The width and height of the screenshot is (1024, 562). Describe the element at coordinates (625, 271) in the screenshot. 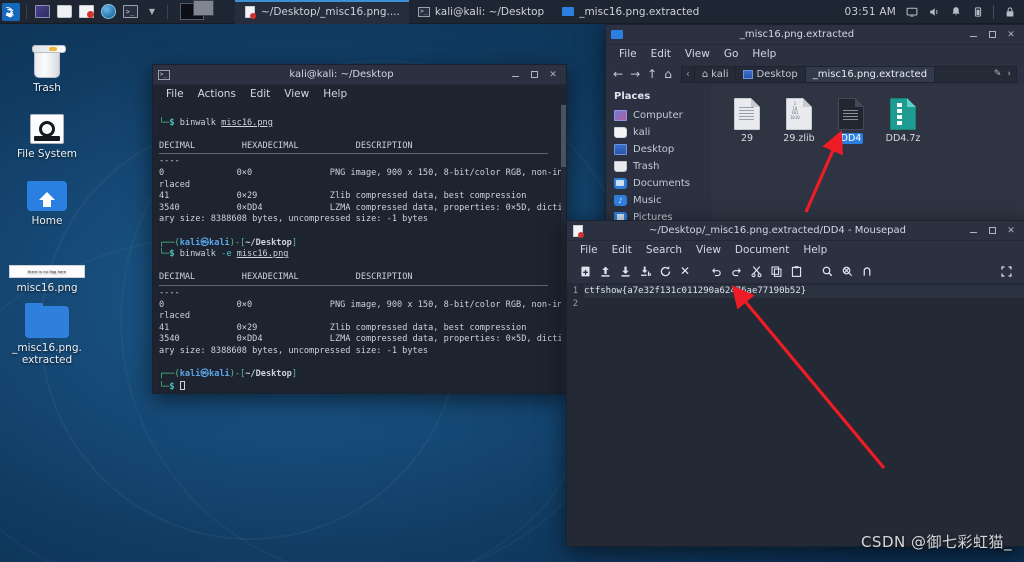

I see `save-file-icon` at that location.